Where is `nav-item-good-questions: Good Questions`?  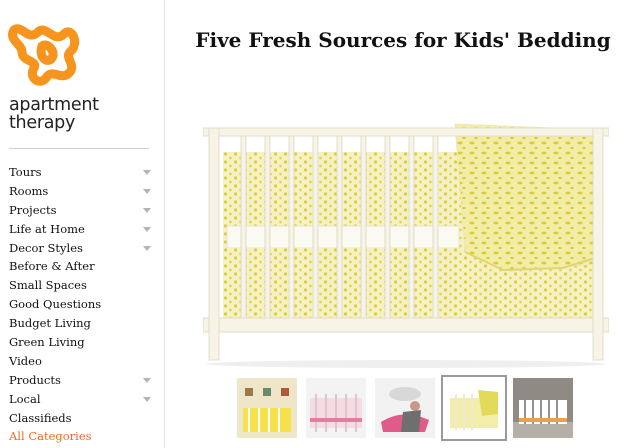 nav-item-good-questions: Good Questions is located at coordinates (80, 304).